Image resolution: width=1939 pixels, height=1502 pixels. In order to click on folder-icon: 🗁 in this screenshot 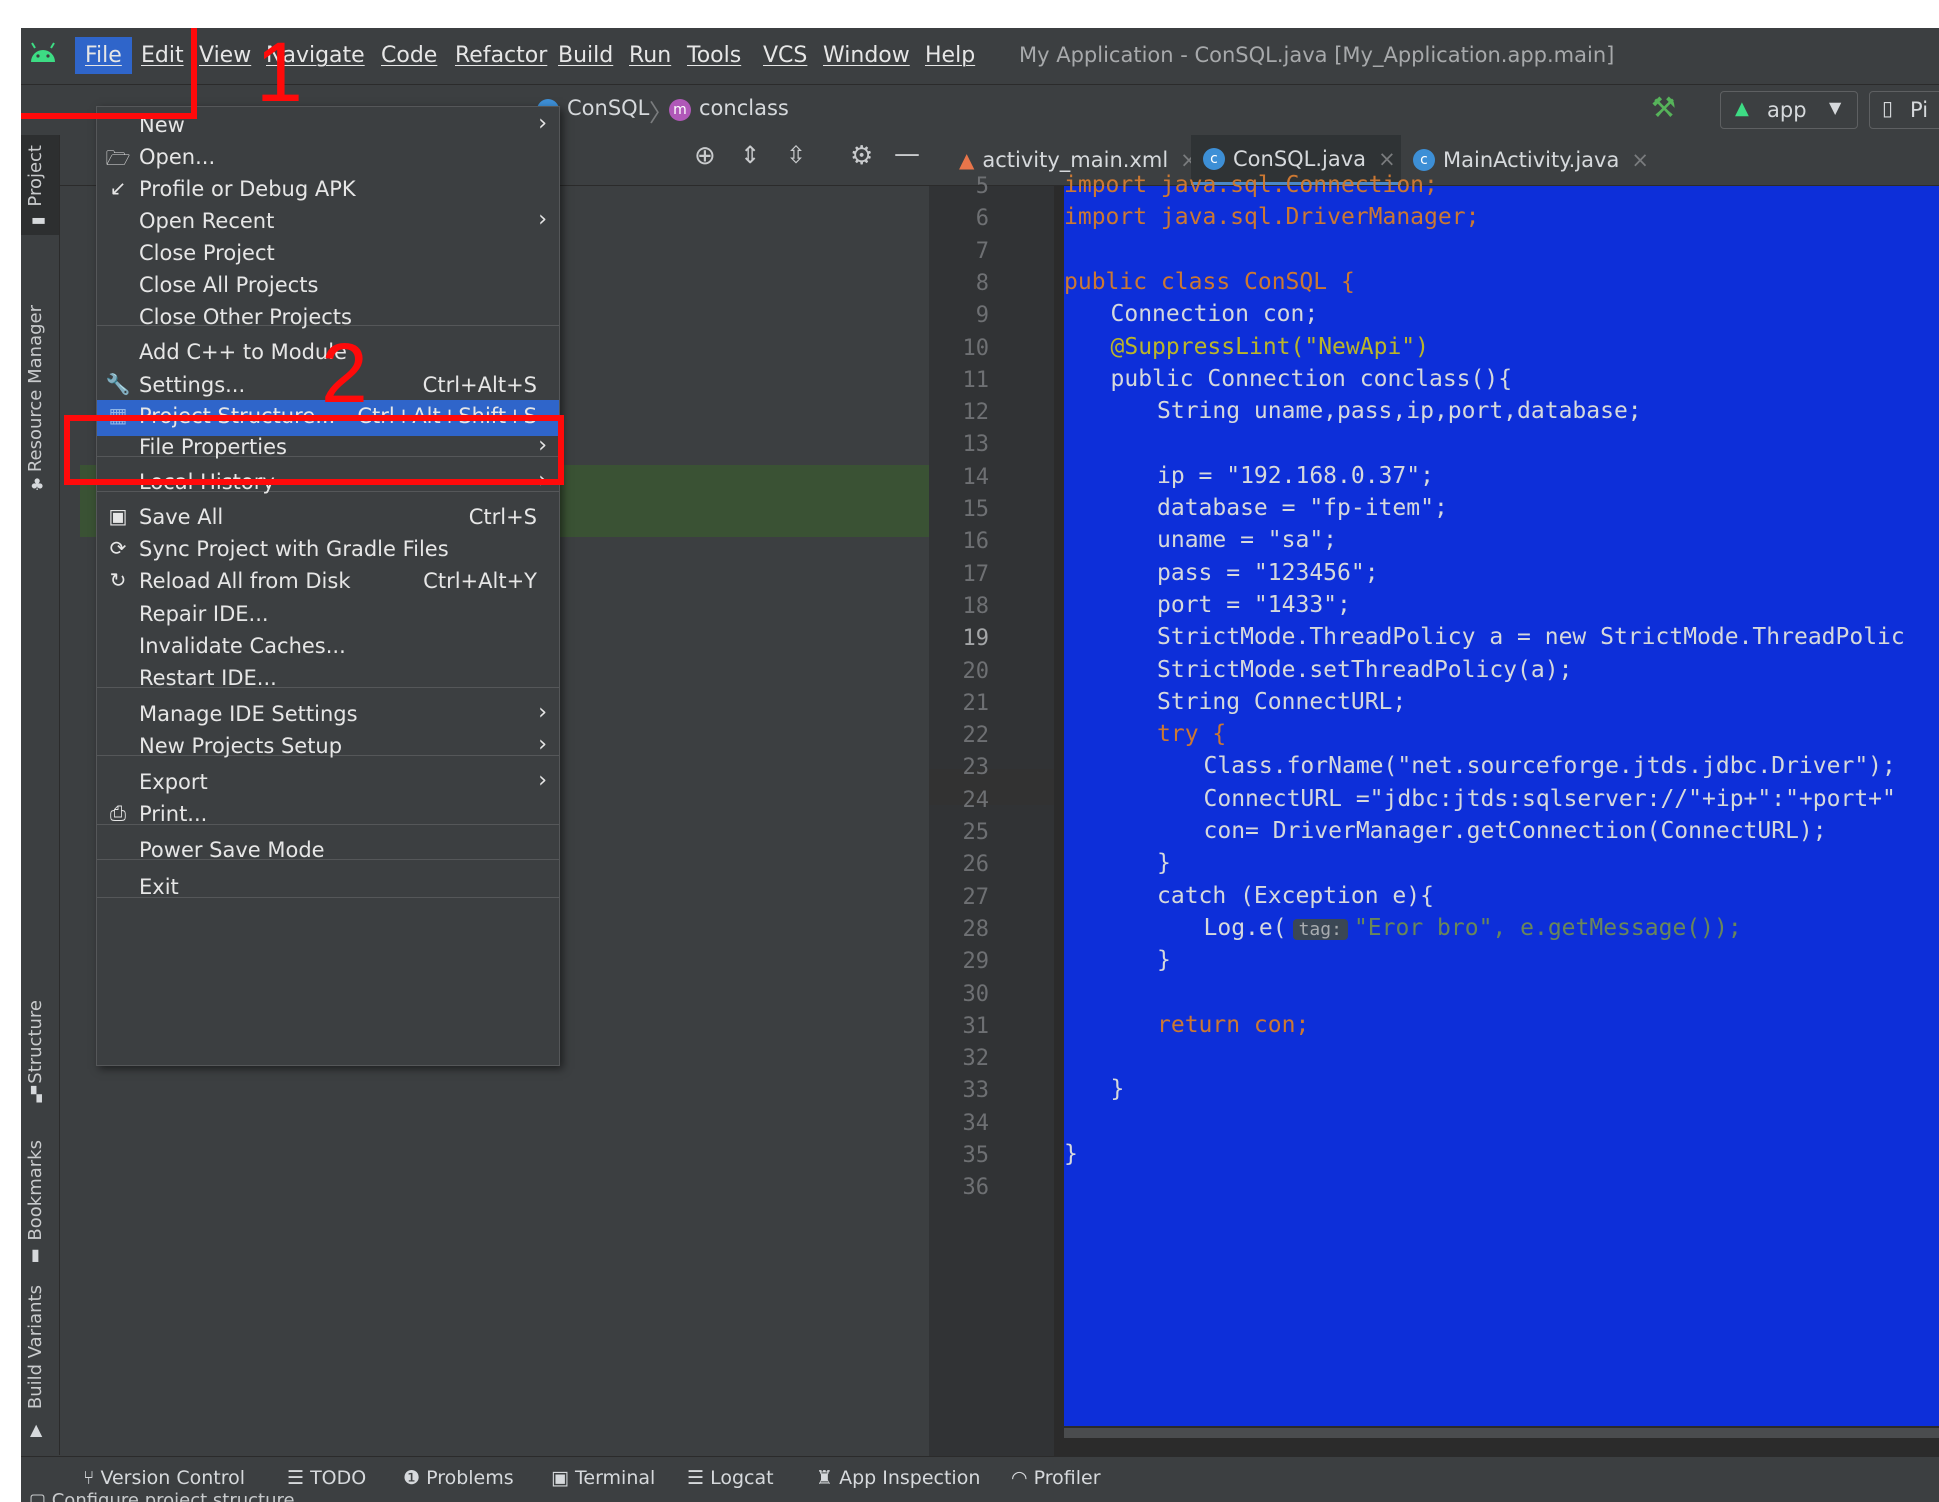, I will do `click(118, 158)`.